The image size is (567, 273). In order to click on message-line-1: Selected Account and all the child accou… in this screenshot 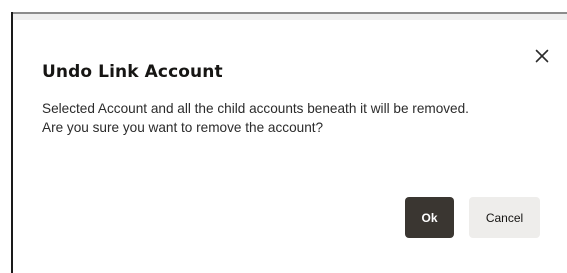, I will do `click(255, 108)`.